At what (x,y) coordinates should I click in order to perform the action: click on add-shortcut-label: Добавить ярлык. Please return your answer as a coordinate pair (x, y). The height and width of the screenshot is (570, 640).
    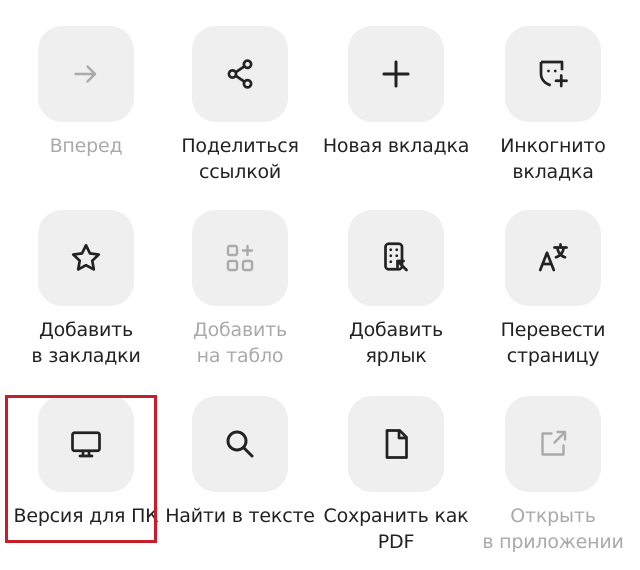
    Looking at the image, I should click on (396, 343).